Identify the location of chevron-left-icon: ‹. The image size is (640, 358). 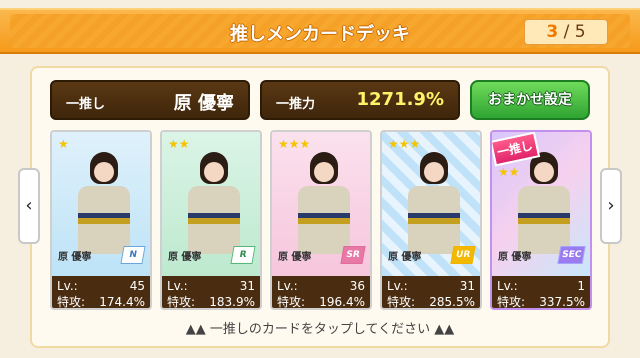
(29, 205).